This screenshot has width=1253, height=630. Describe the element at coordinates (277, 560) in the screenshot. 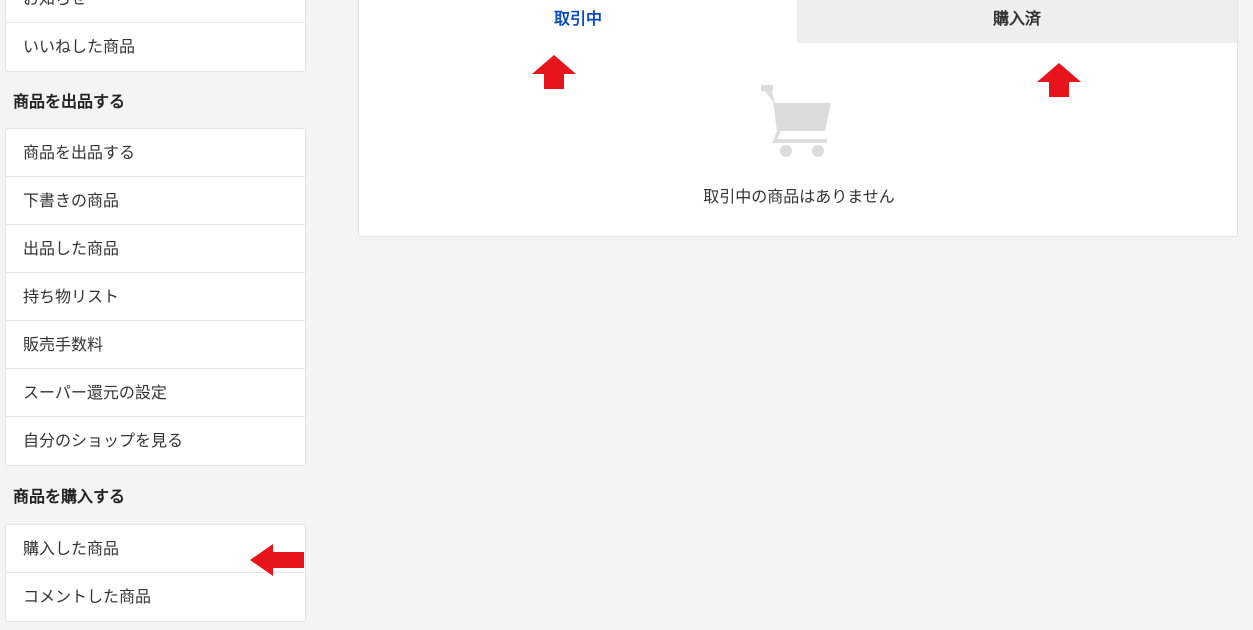

I see `left-arrow-icon` at that location.